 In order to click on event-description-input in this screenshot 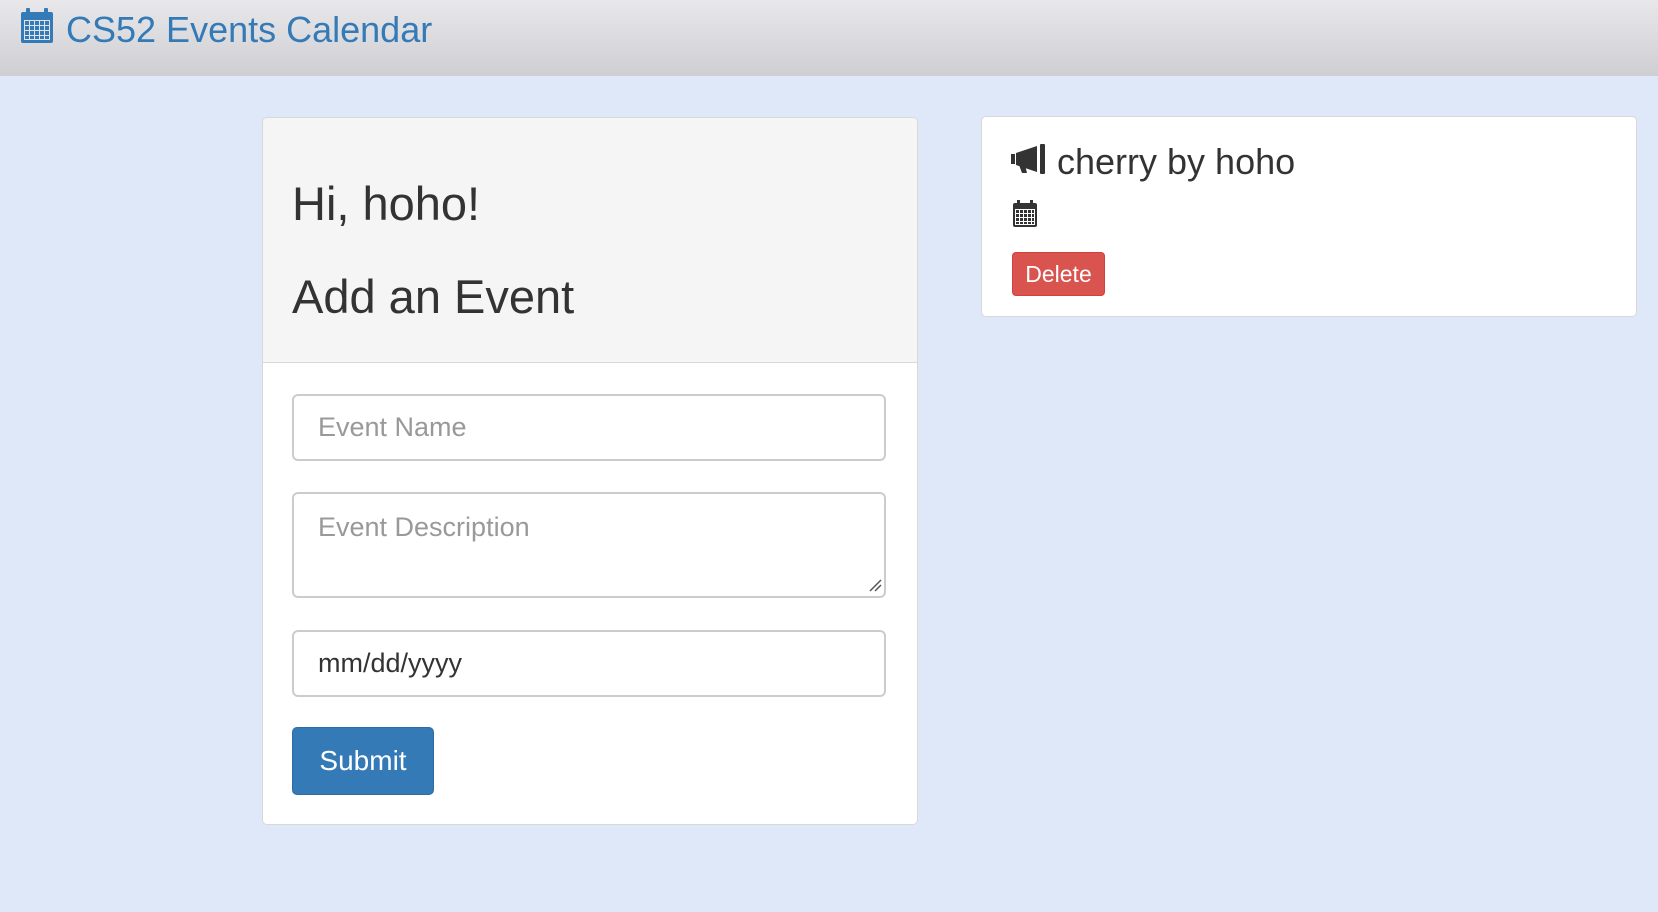, I will do `click(589, 545)`.